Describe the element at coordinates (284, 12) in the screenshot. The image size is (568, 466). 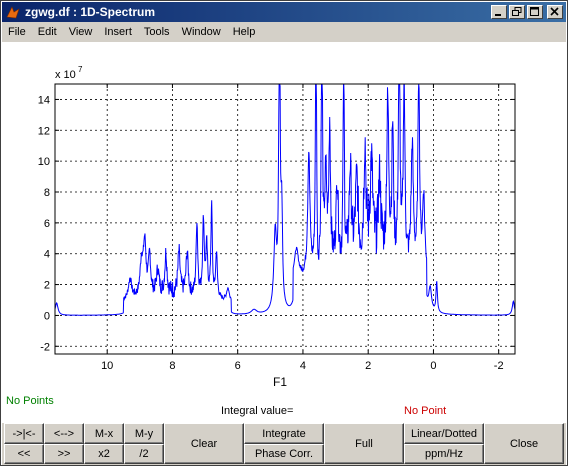
I see `title-bar: zgwg.df : 1D-Spectrum` at that location.